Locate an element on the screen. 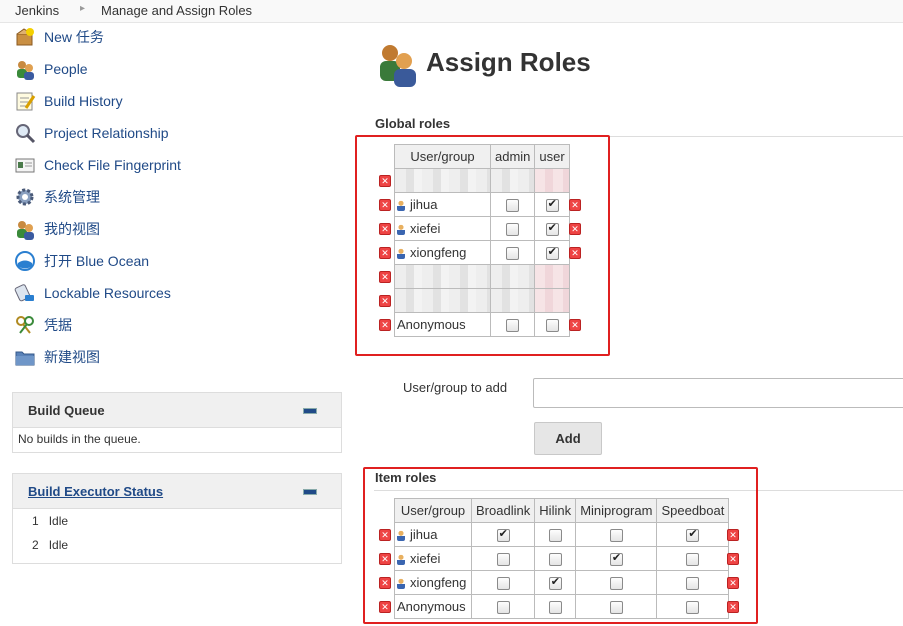 The height and width of the screenshot is (626, 903). chevron-right-icon: ▸ is located at coordinates (83, 8).